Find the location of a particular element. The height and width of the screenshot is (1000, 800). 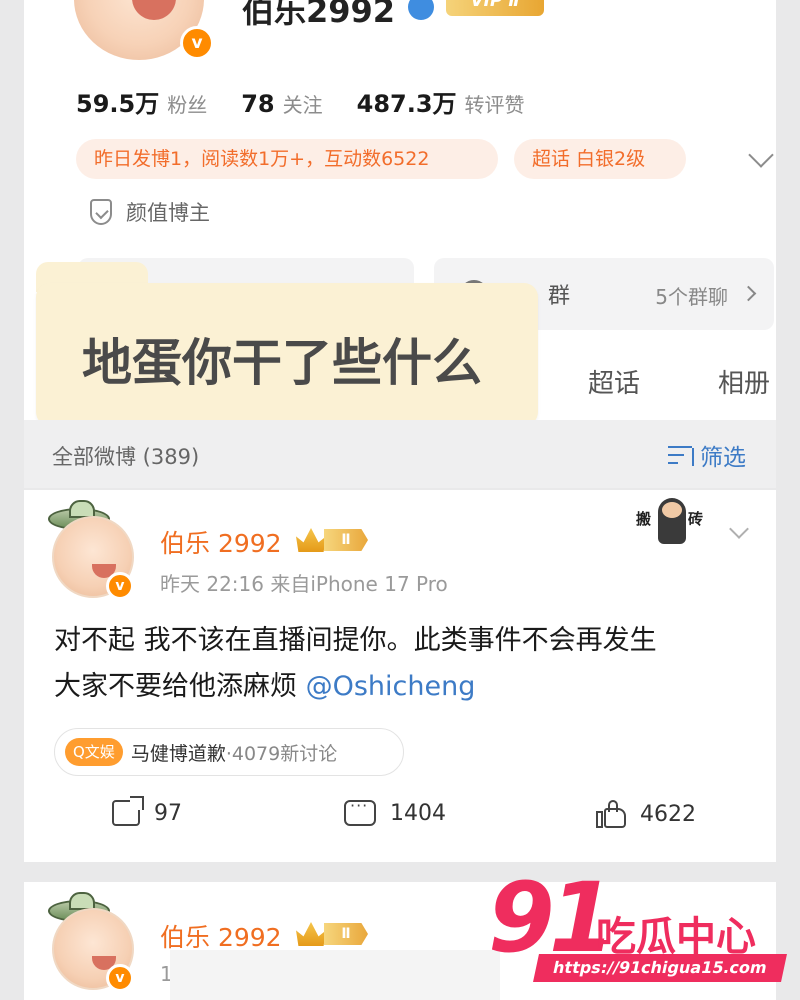

sticky-note-overlay: 地蛋你干了些什么 is located at coordinates (287, 354).